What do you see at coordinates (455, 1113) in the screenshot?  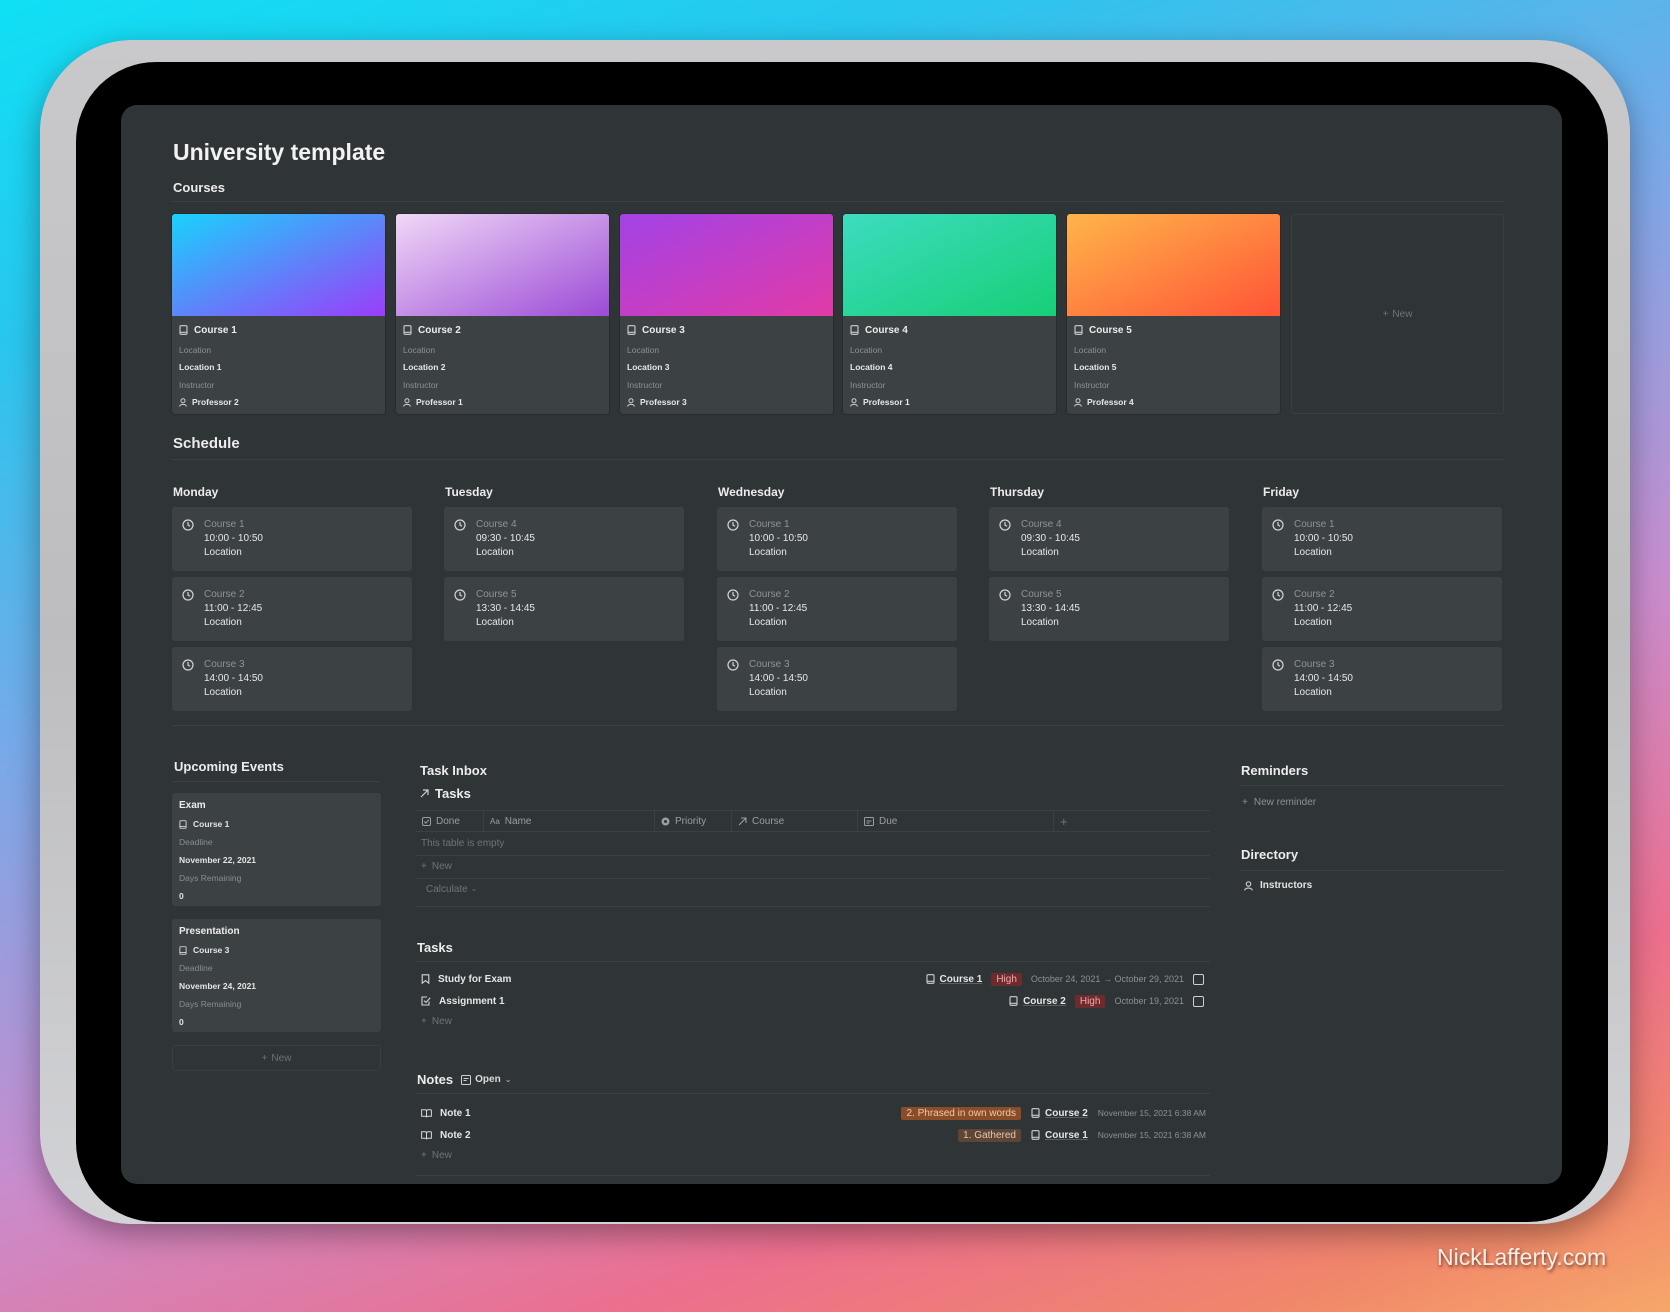 I see `note-name: Note 1` at bounding box center [455, 1113].